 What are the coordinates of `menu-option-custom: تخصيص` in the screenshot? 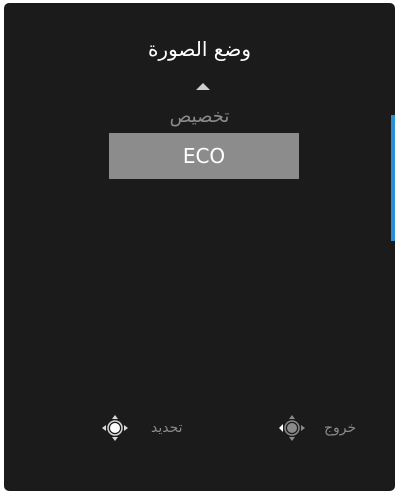 It's located at (199, 116).